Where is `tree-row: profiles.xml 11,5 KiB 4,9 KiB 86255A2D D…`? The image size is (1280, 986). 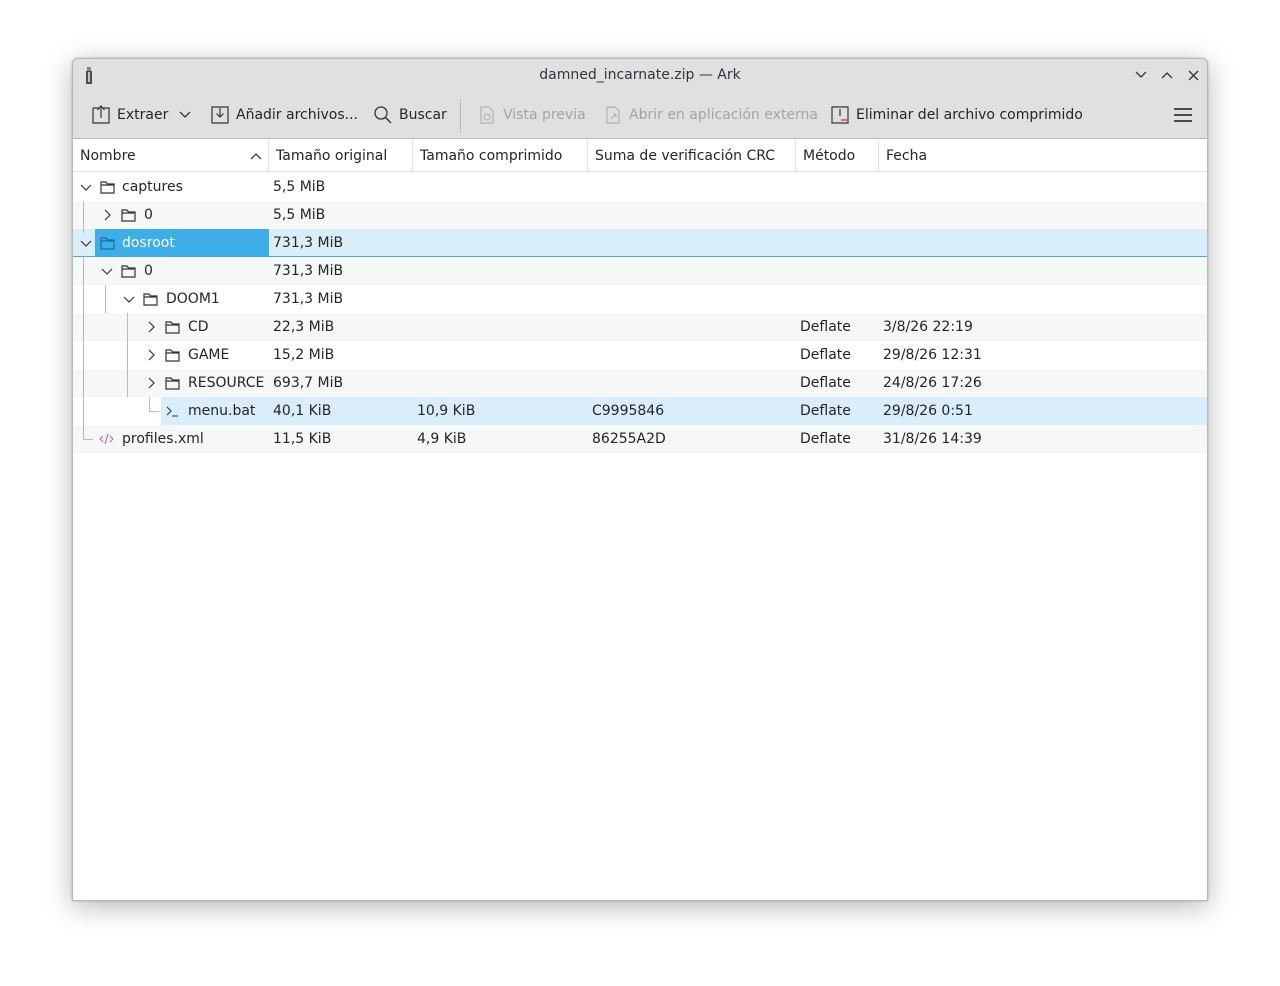 tree-row: profiles.xml 11,5 KiB 4,9 KiB 86255A2D D… is located at coordinates (640, 439).